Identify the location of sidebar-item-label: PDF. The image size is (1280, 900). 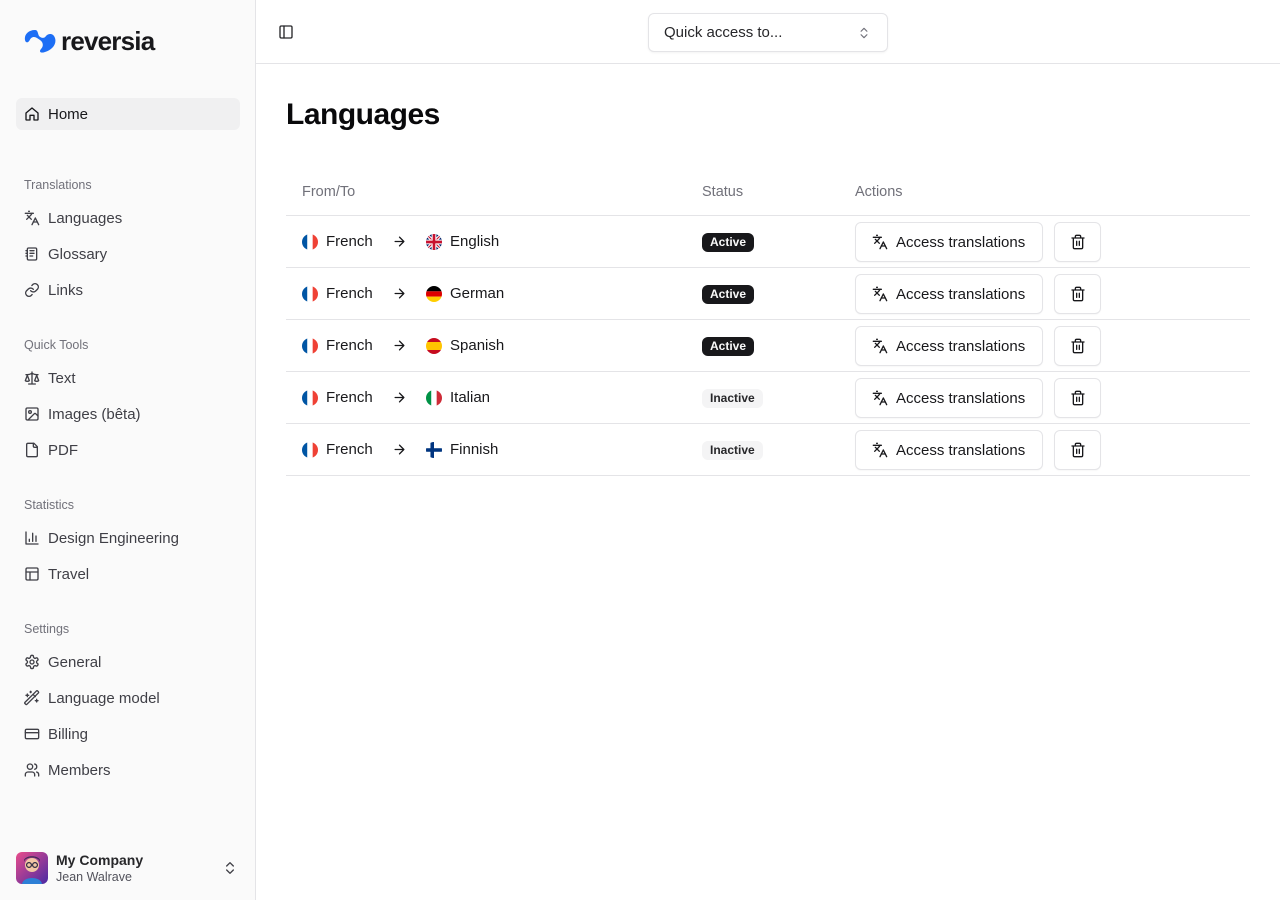
(63, 450).